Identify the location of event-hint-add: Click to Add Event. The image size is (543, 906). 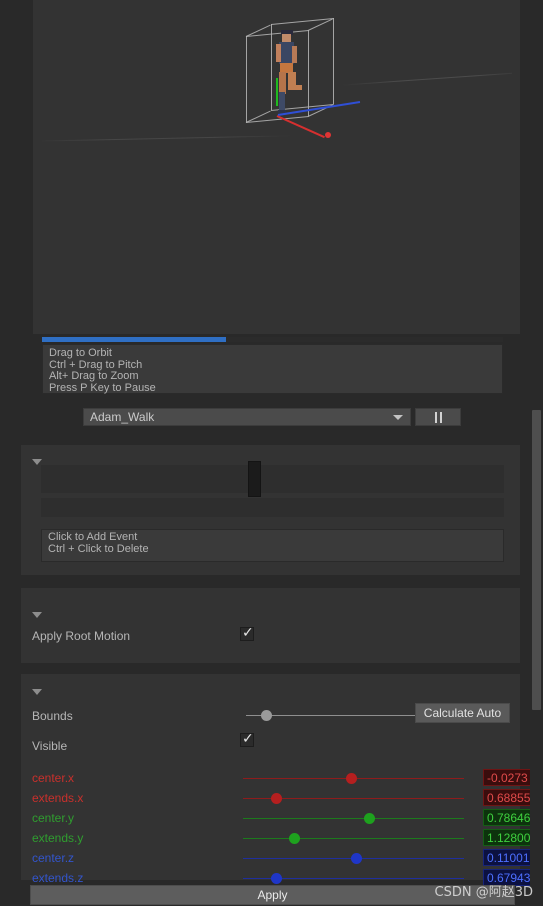
(93, 537).